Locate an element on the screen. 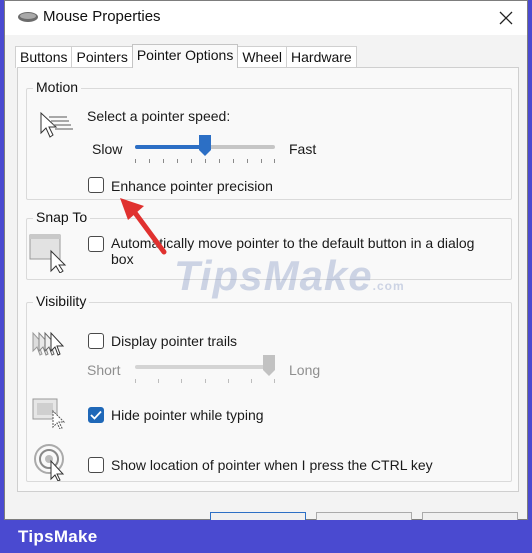 This screenshot has width=532, height=553. pointer-trails-checkbox is located at coordinates (96, 341).